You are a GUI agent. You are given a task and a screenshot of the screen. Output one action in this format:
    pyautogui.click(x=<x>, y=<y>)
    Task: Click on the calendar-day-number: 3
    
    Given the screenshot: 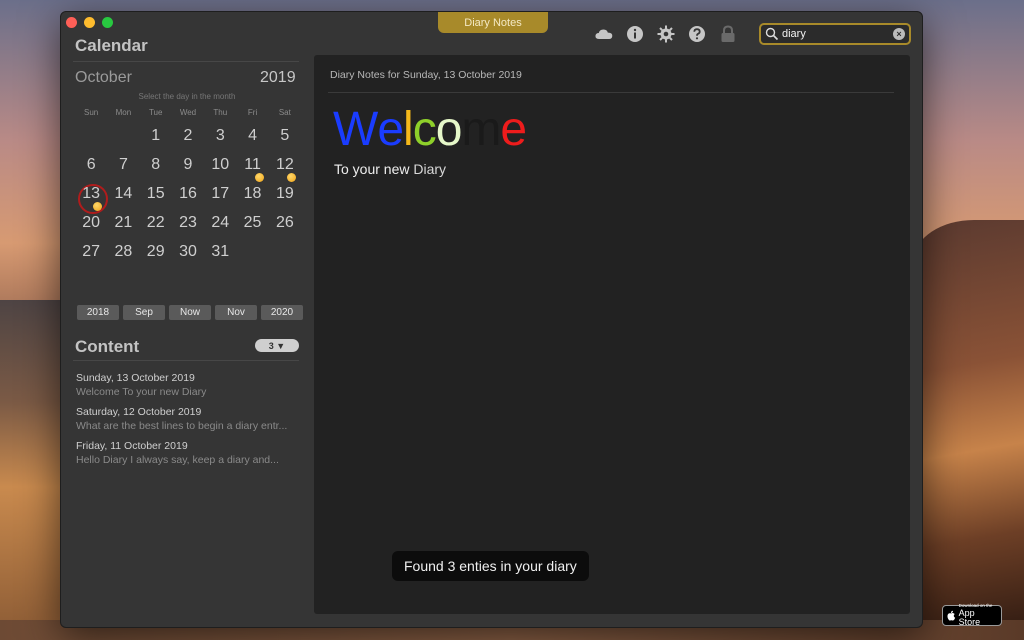 What is the action you would take?
    pyautogui.click(x=220, y=135)
    